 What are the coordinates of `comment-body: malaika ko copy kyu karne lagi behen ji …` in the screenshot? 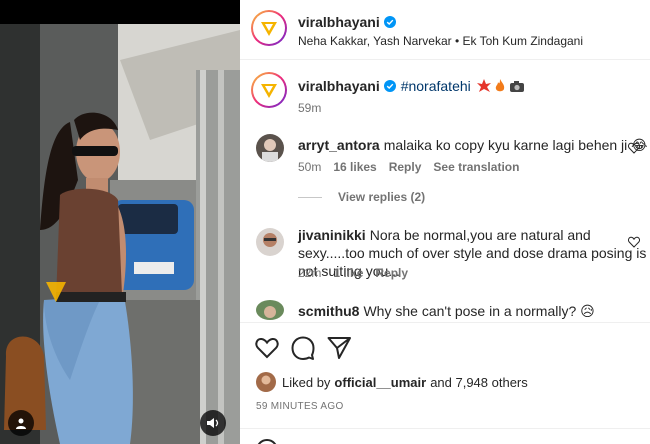 It's located at (515, 145).